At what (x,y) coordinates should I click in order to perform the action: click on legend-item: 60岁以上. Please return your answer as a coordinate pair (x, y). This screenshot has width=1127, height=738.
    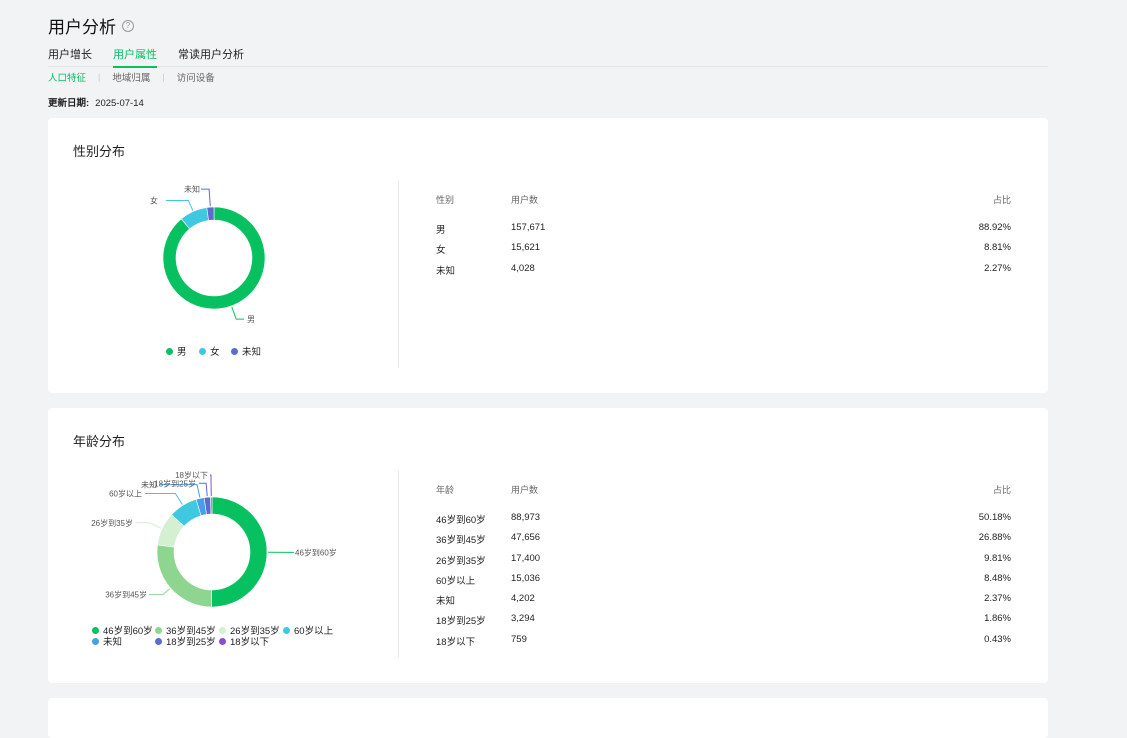
    Looking at the image, I should click on (308, 630).